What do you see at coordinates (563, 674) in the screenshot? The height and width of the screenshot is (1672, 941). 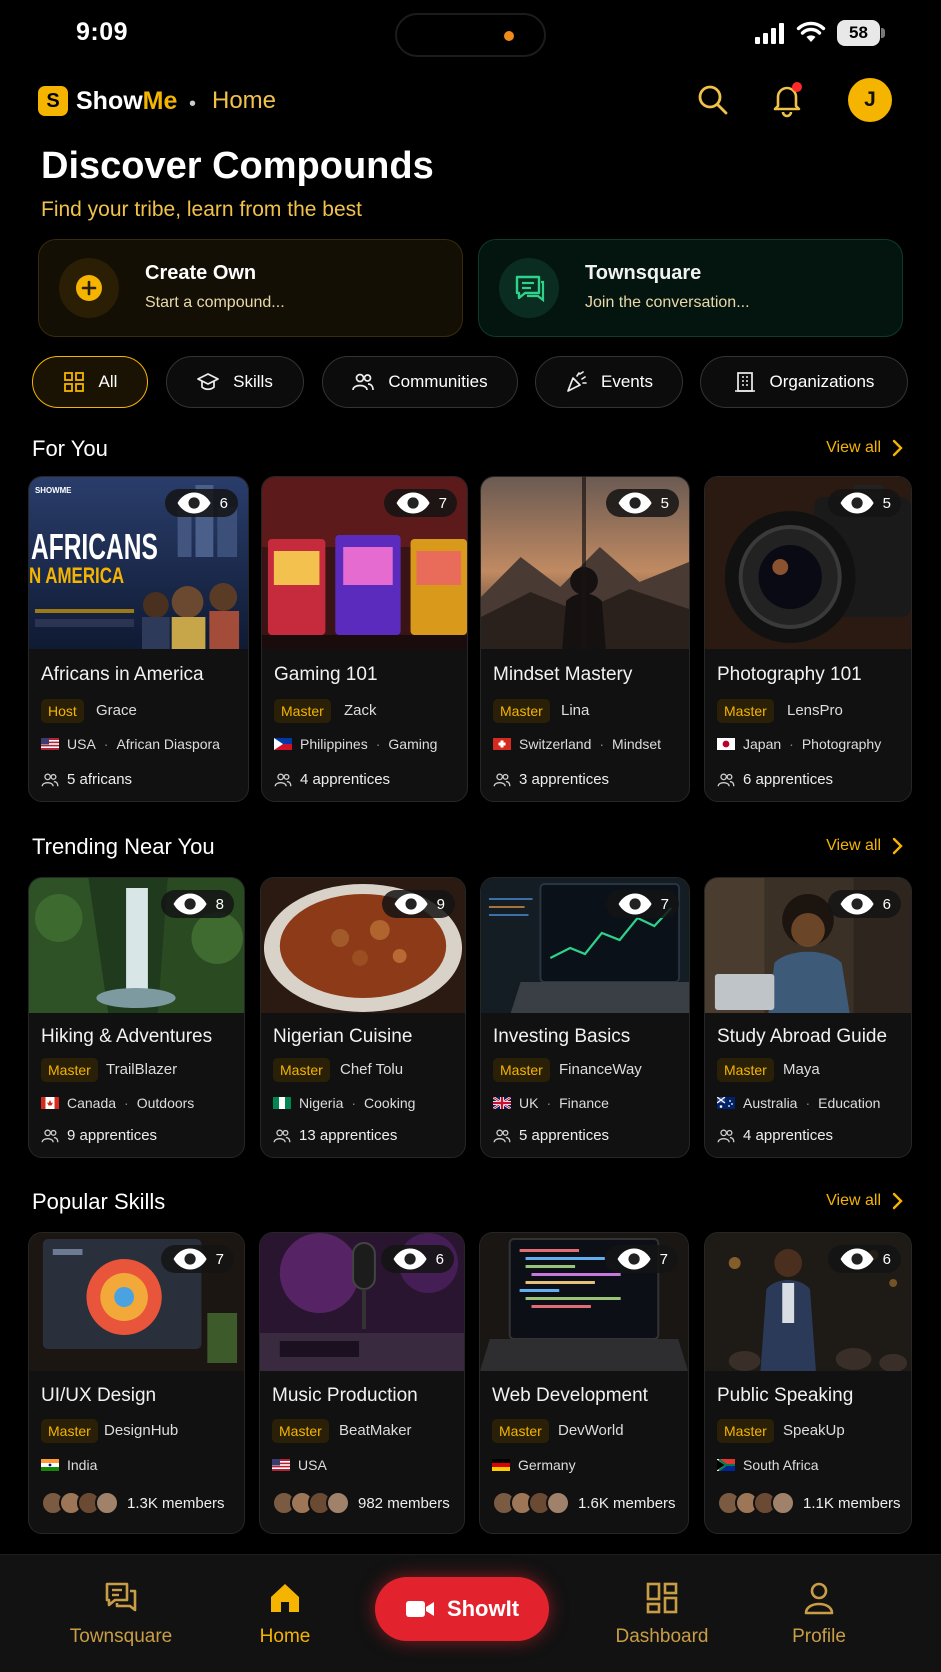 I see `card-title: Mindset Mastery` at bounding box center [563, 674].